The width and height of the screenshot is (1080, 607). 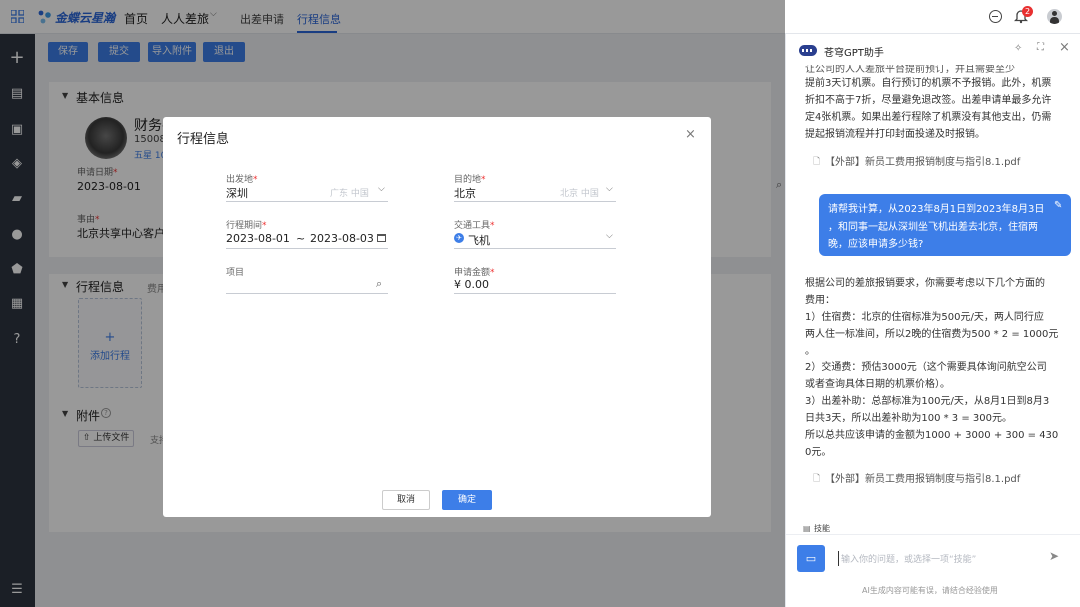 I want to click on end-date: 2023-08-03, so click(x=342, y=238).